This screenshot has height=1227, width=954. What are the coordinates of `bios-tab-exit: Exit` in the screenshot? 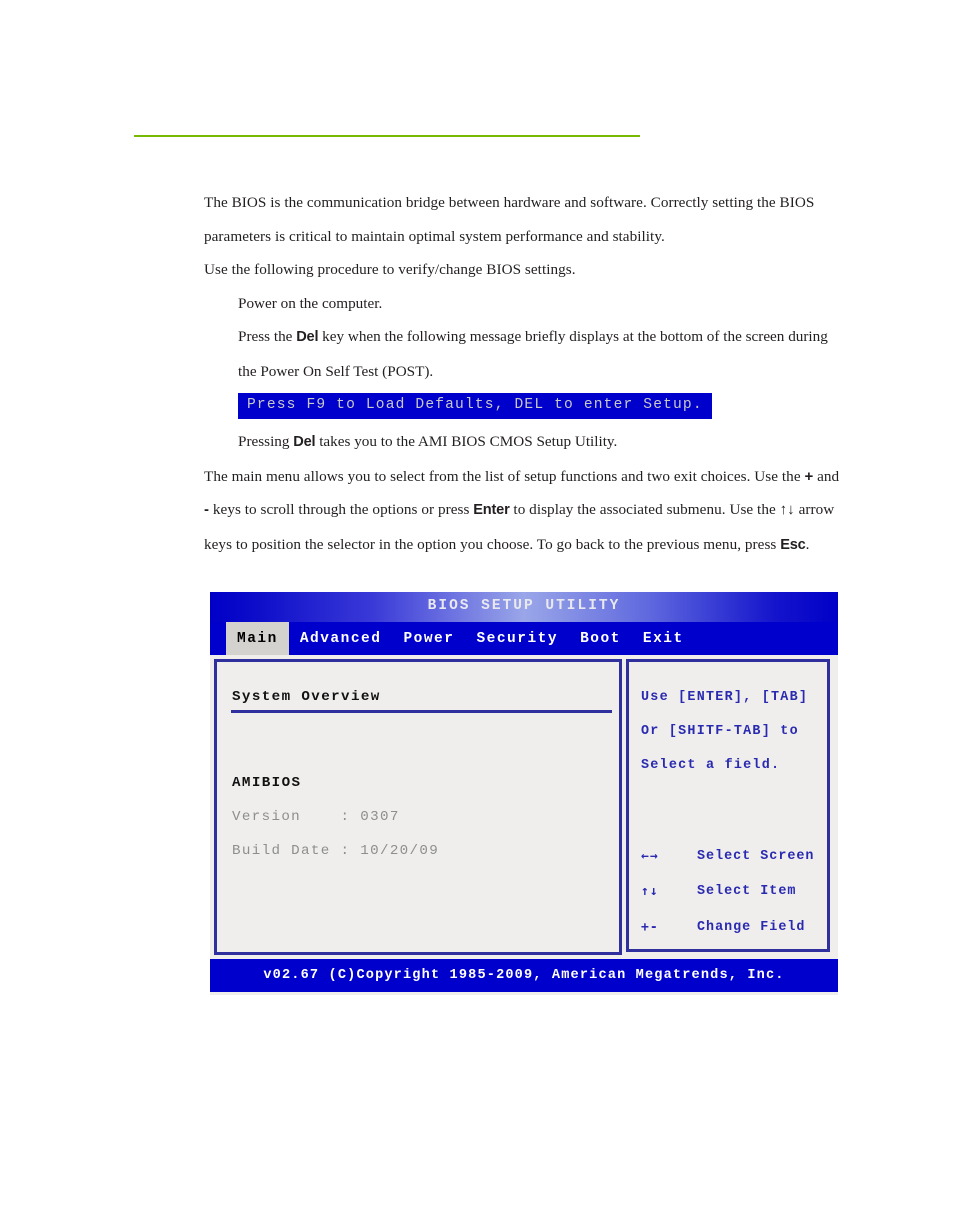 It's located at (663, 638).